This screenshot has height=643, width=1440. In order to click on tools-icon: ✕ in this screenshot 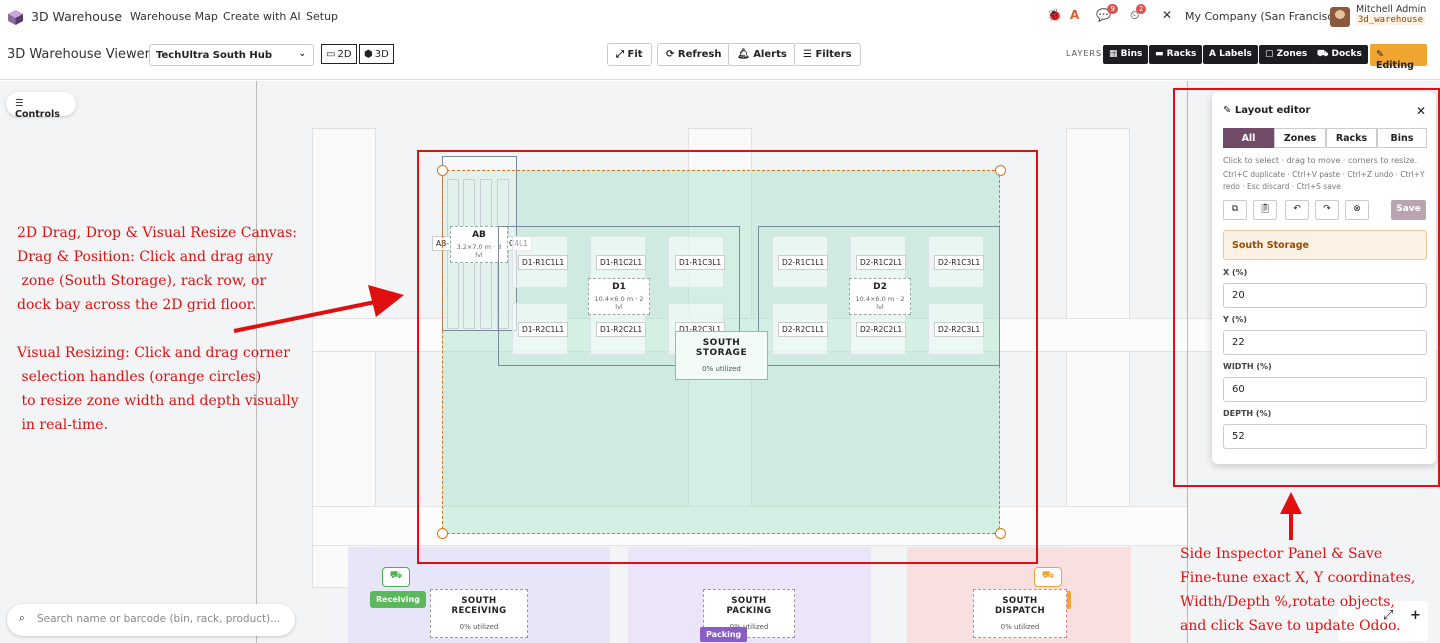, I will do `click(1167, 15)`.